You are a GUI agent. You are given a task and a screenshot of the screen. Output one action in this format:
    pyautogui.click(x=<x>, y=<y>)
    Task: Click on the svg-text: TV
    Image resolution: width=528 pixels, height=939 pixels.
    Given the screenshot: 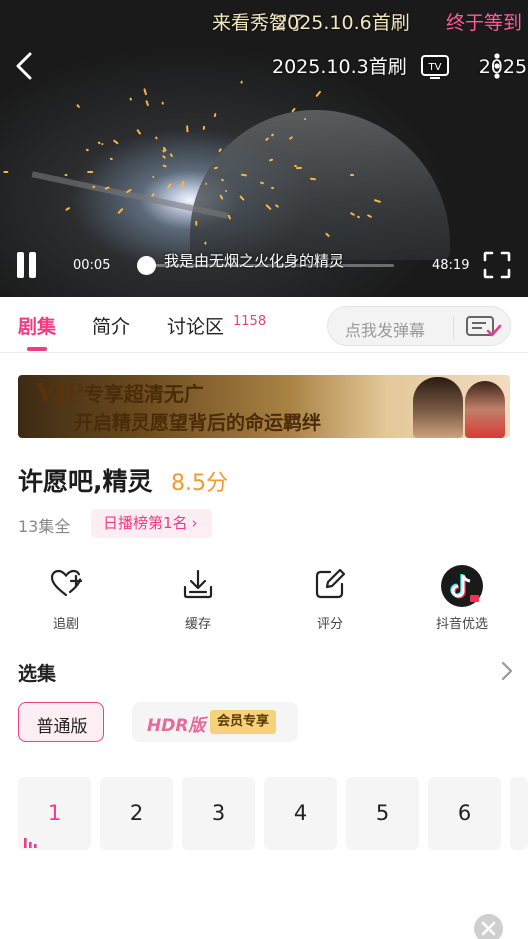 What is the action you would take?
    pyautogui.click(x=435, y=67)
    